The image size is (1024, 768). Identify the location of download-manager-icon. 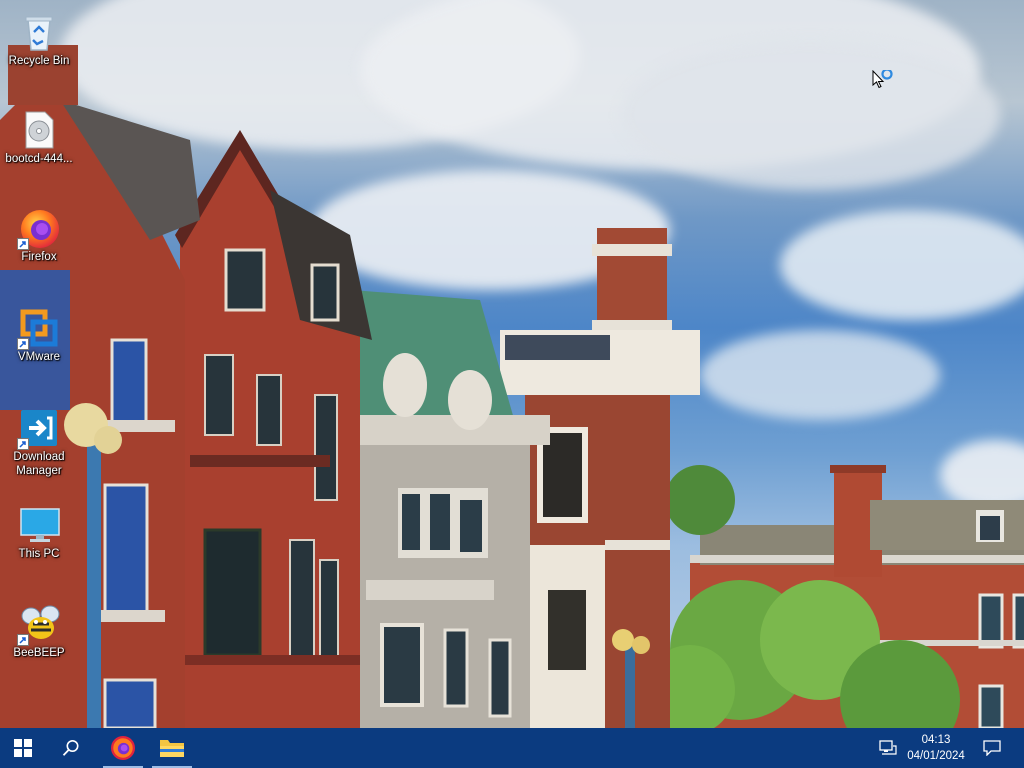
(38, 429).